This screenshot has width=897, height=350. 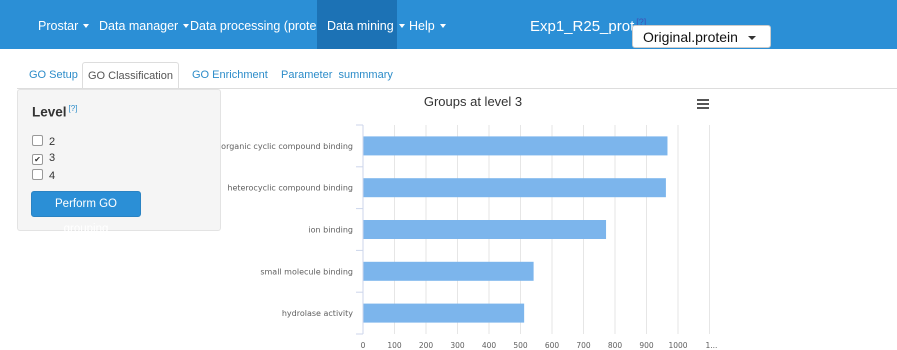 I want to click on x-tick-label: 900, so click(x=646, y=345).